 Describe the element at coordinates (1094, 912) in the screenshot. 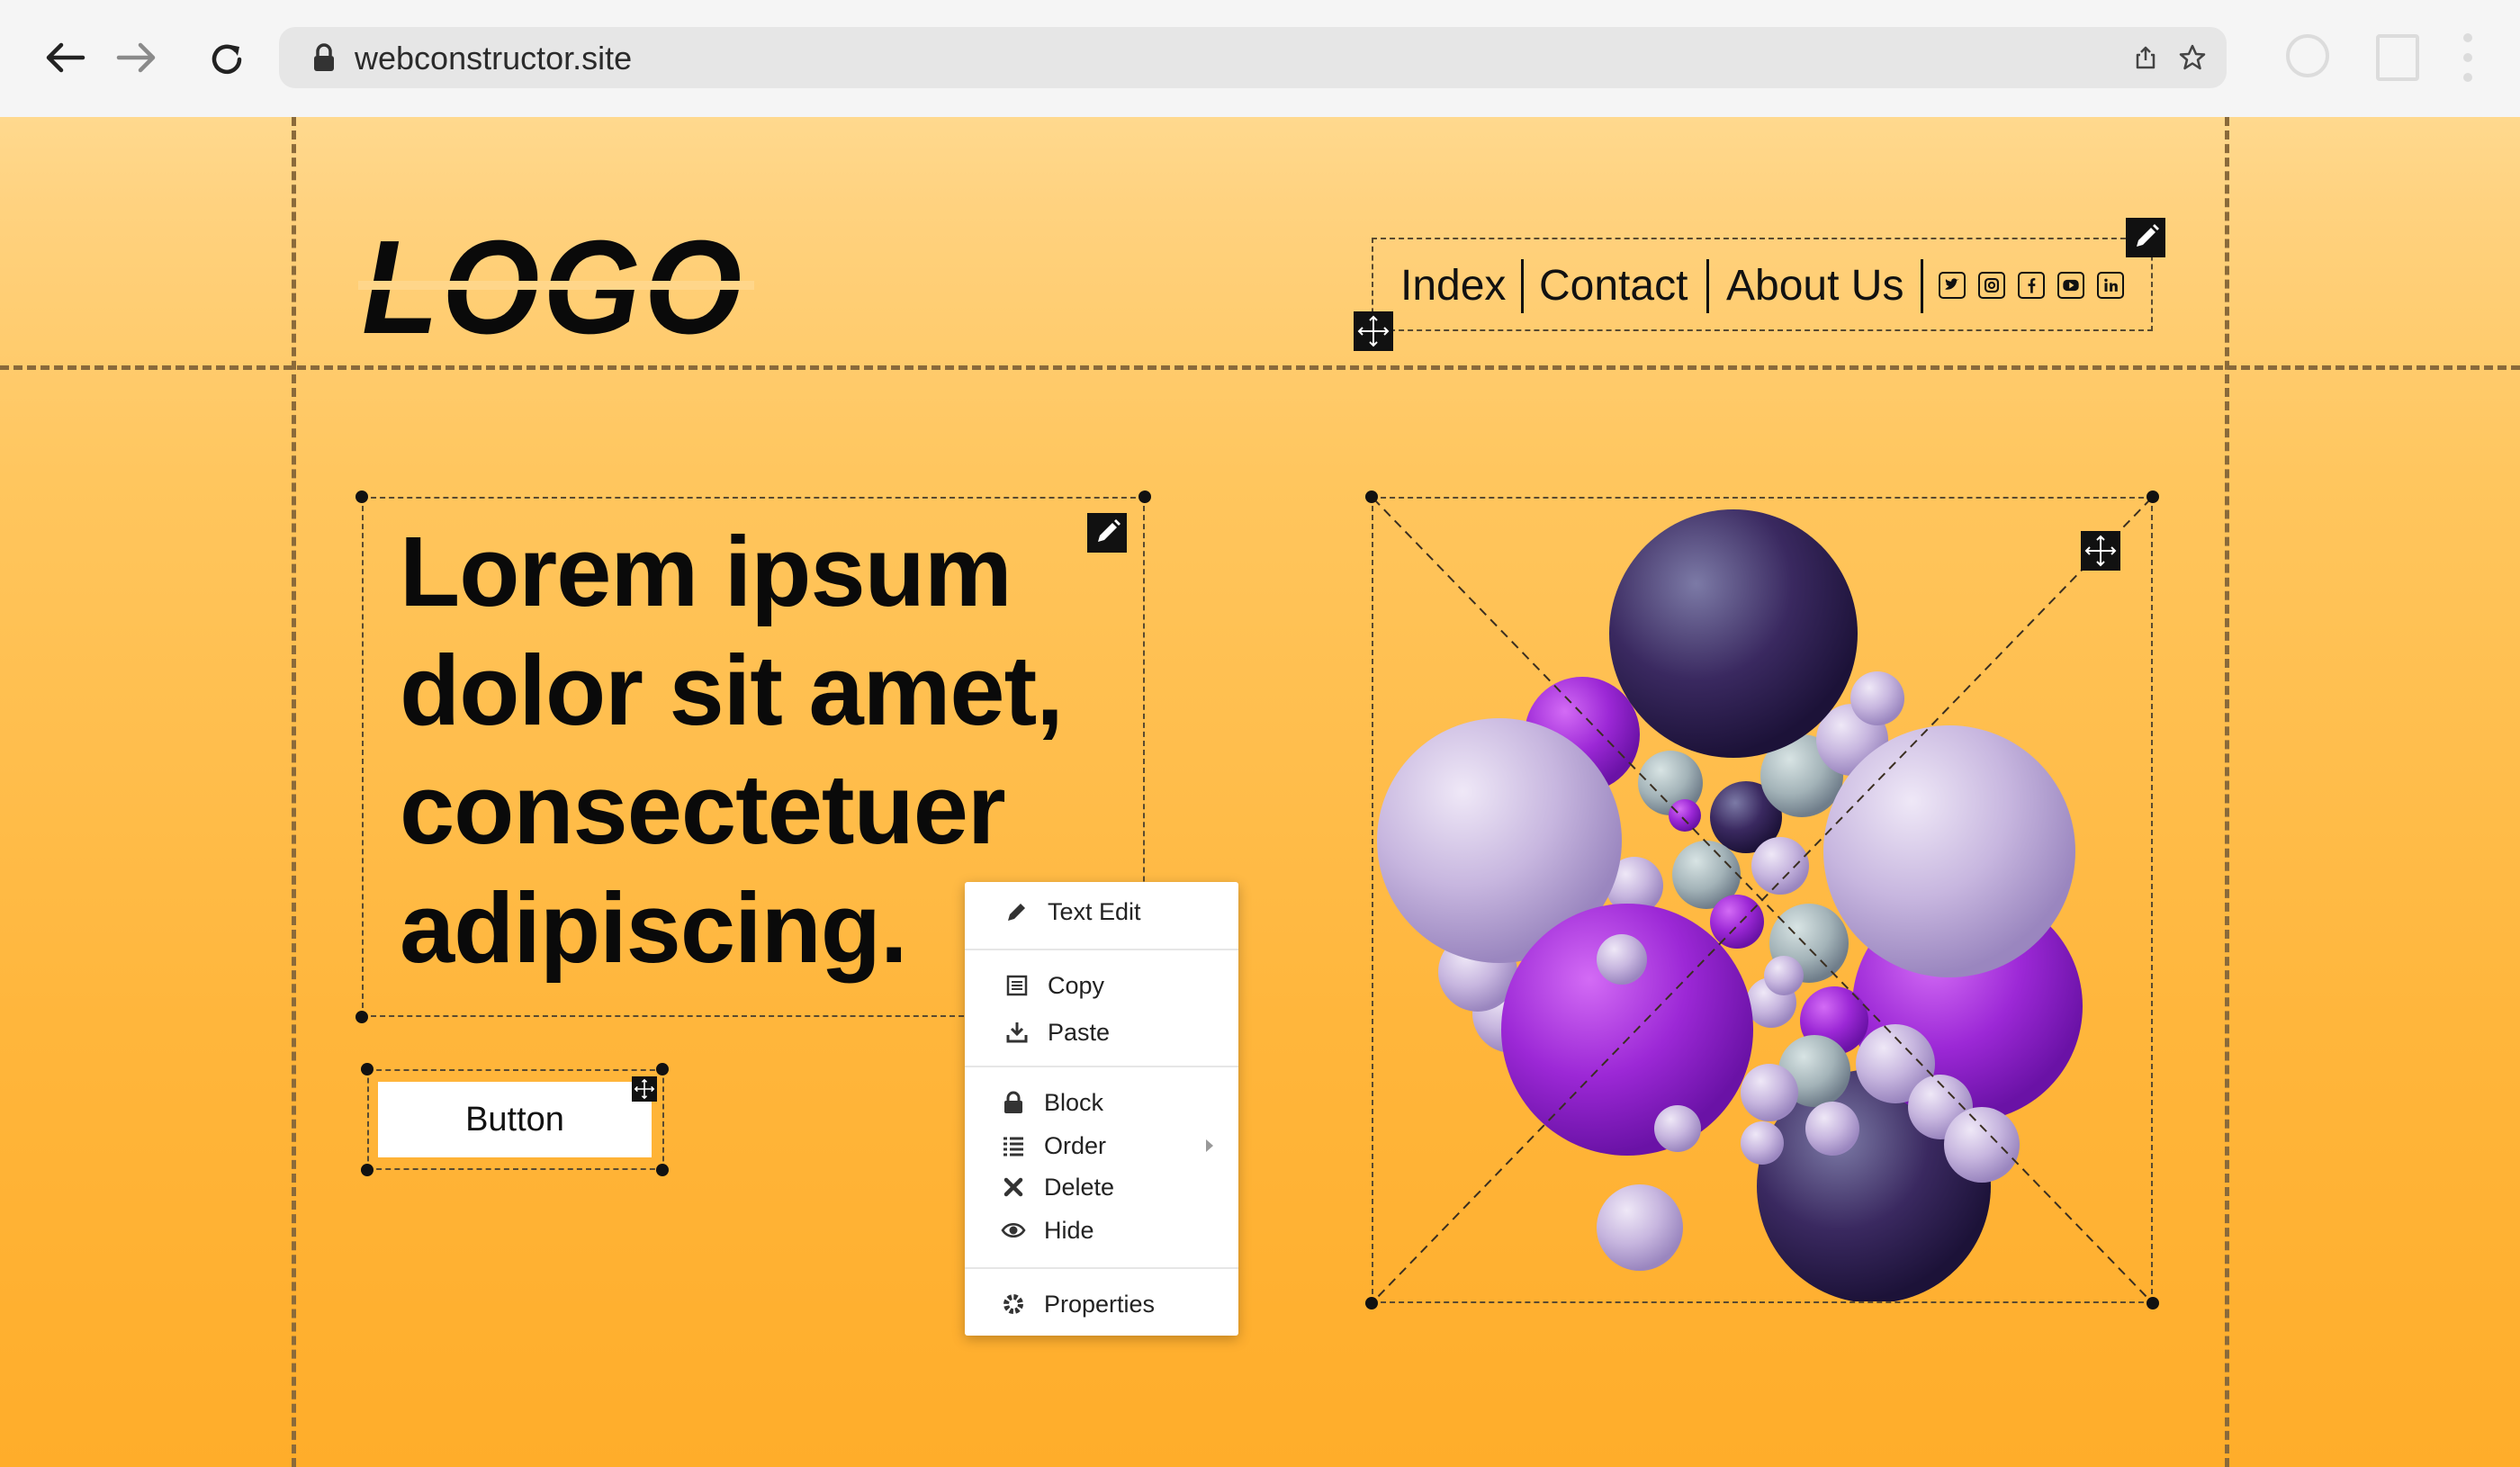

I see `menu-item-label: Text Edit` at that location.